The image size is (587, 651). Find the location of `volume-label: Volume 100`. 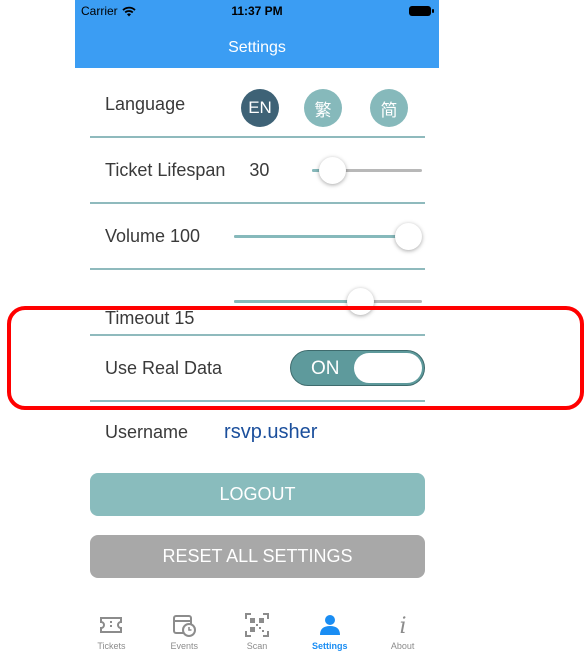

volume-label: Volume 100 is located at coordinates (153, 235).